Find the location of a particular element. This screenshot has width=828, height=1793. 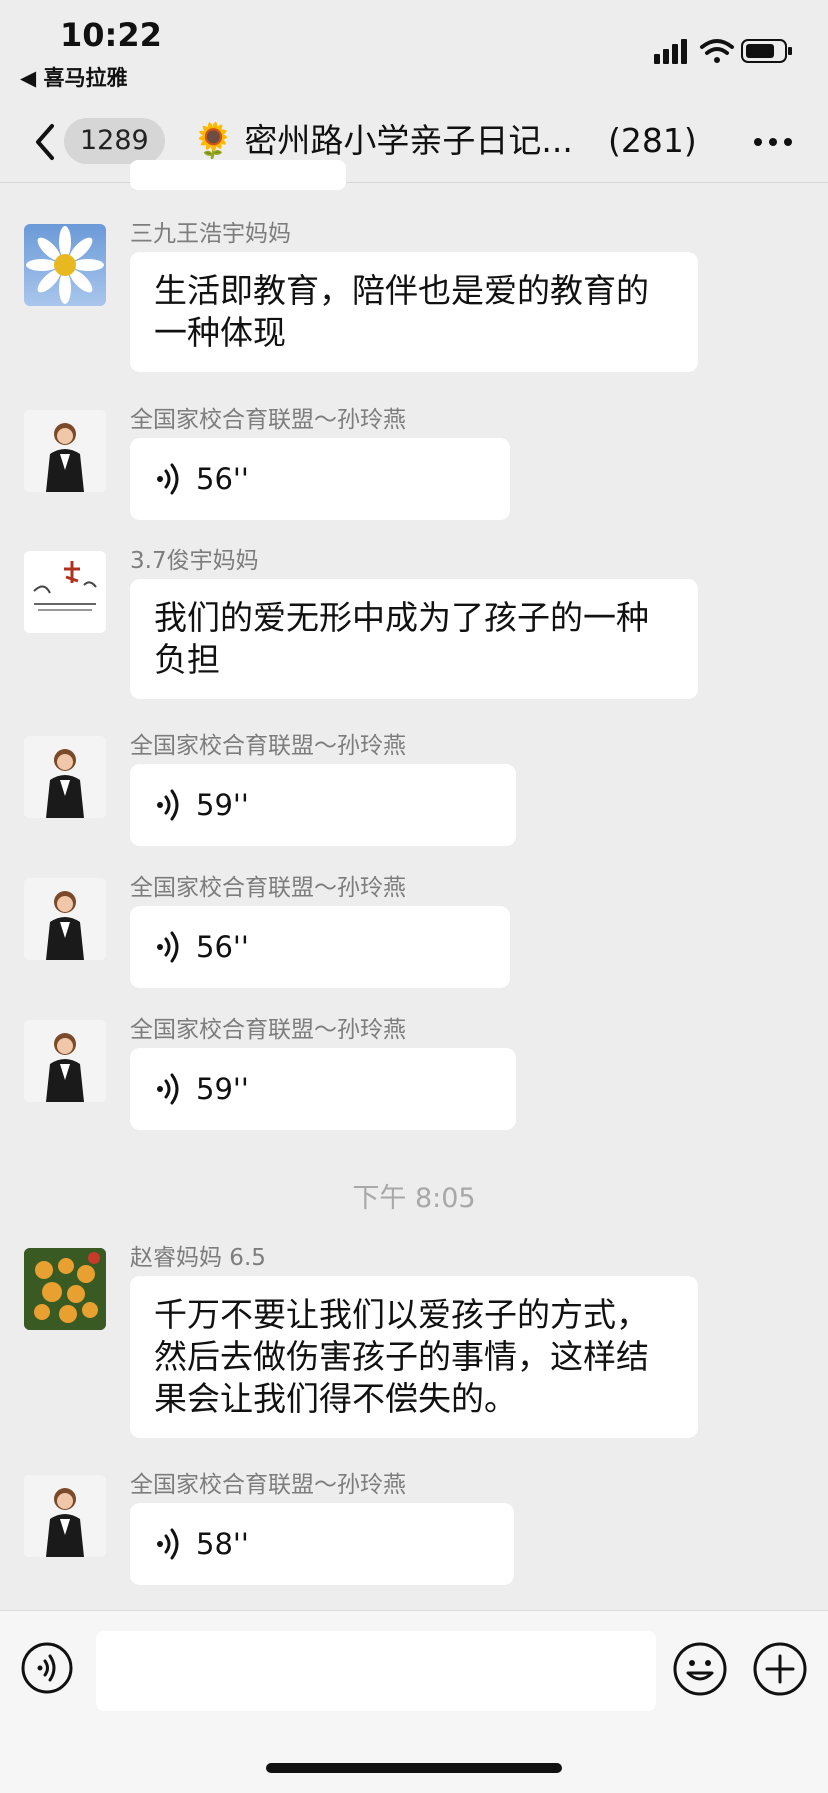

unread-count-badge: 1289 is located at coordinates (114, 141).